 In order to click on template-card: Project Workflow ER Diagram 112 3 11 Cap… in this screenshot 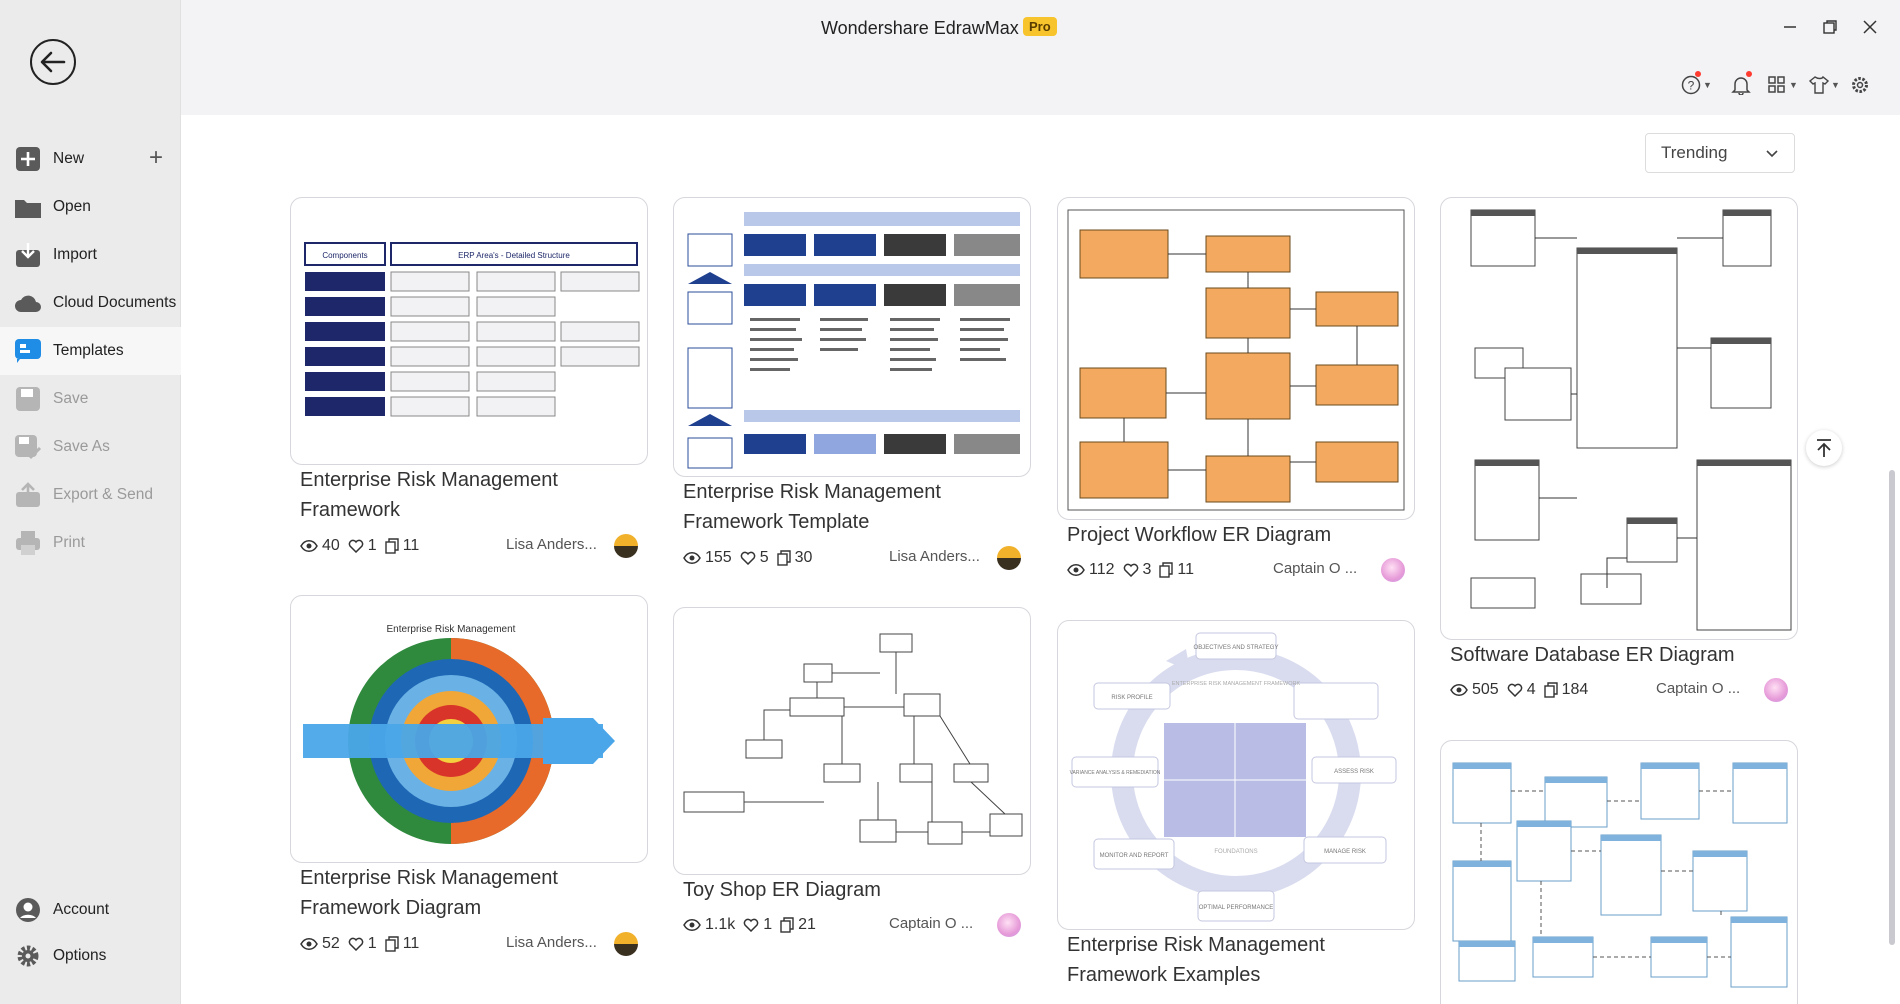, I will do `click(1236, 392)`.